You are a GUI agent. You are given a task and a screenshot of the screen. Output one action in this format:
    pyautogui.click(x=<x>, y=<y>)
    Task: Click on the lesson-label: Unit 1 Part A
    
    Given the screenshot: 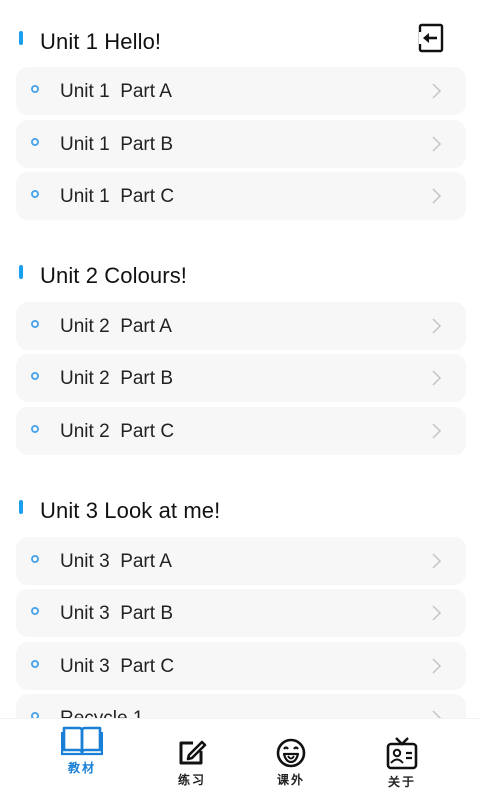 What is the action you would take?
    pyautogui.click(x=116, y=91)
    